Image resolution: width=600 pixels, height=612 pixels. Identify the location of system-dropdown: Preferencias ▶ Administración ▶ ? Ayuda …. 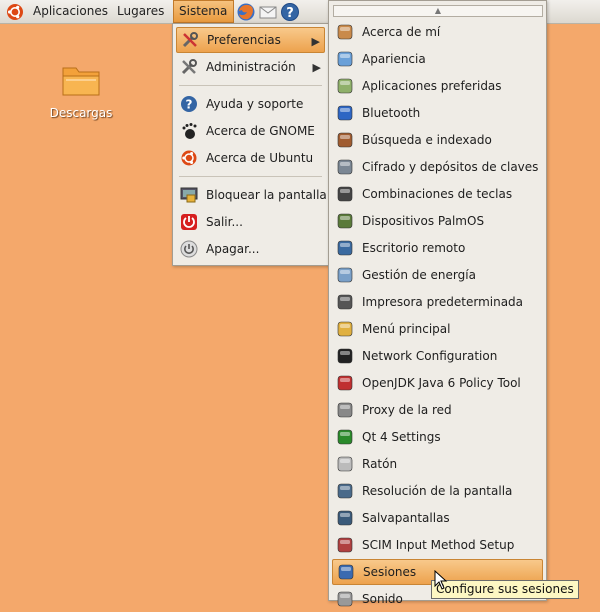
(250, 144).